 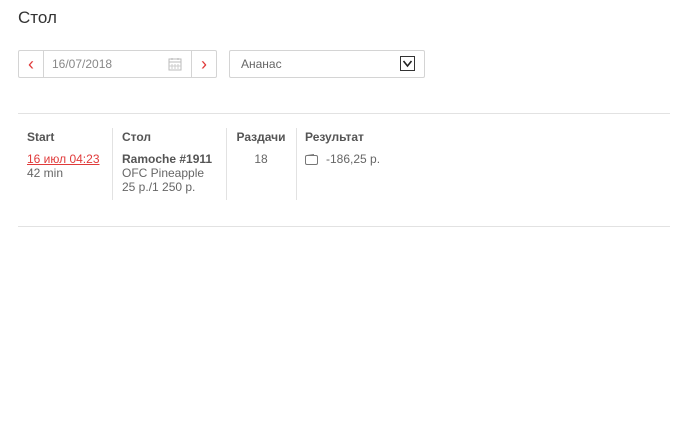 I want to click on column-deals: Раздачи 18, so click(x=261, y=148).